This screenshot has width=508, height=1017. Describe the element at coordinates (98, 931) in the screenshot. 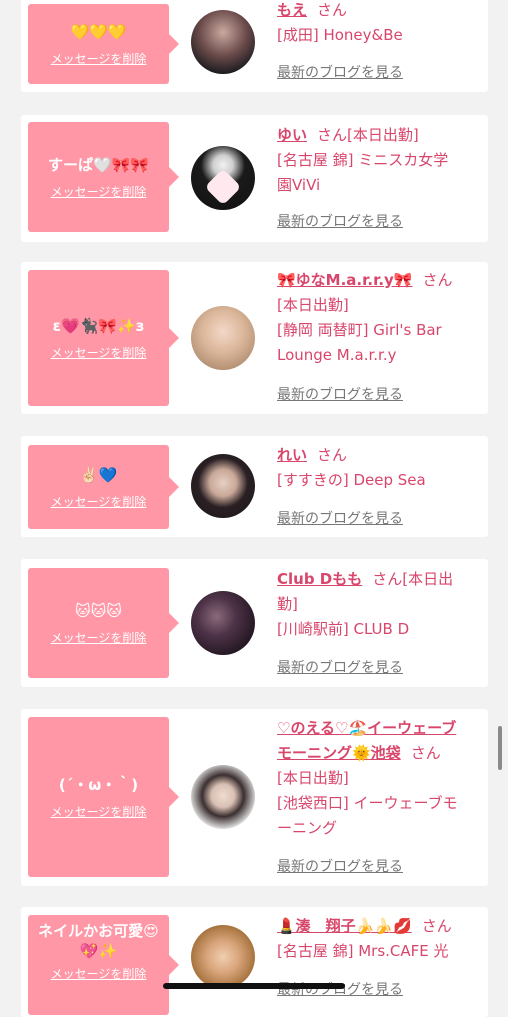

I see `message-text: ネイルかお可愛😍` at that location.